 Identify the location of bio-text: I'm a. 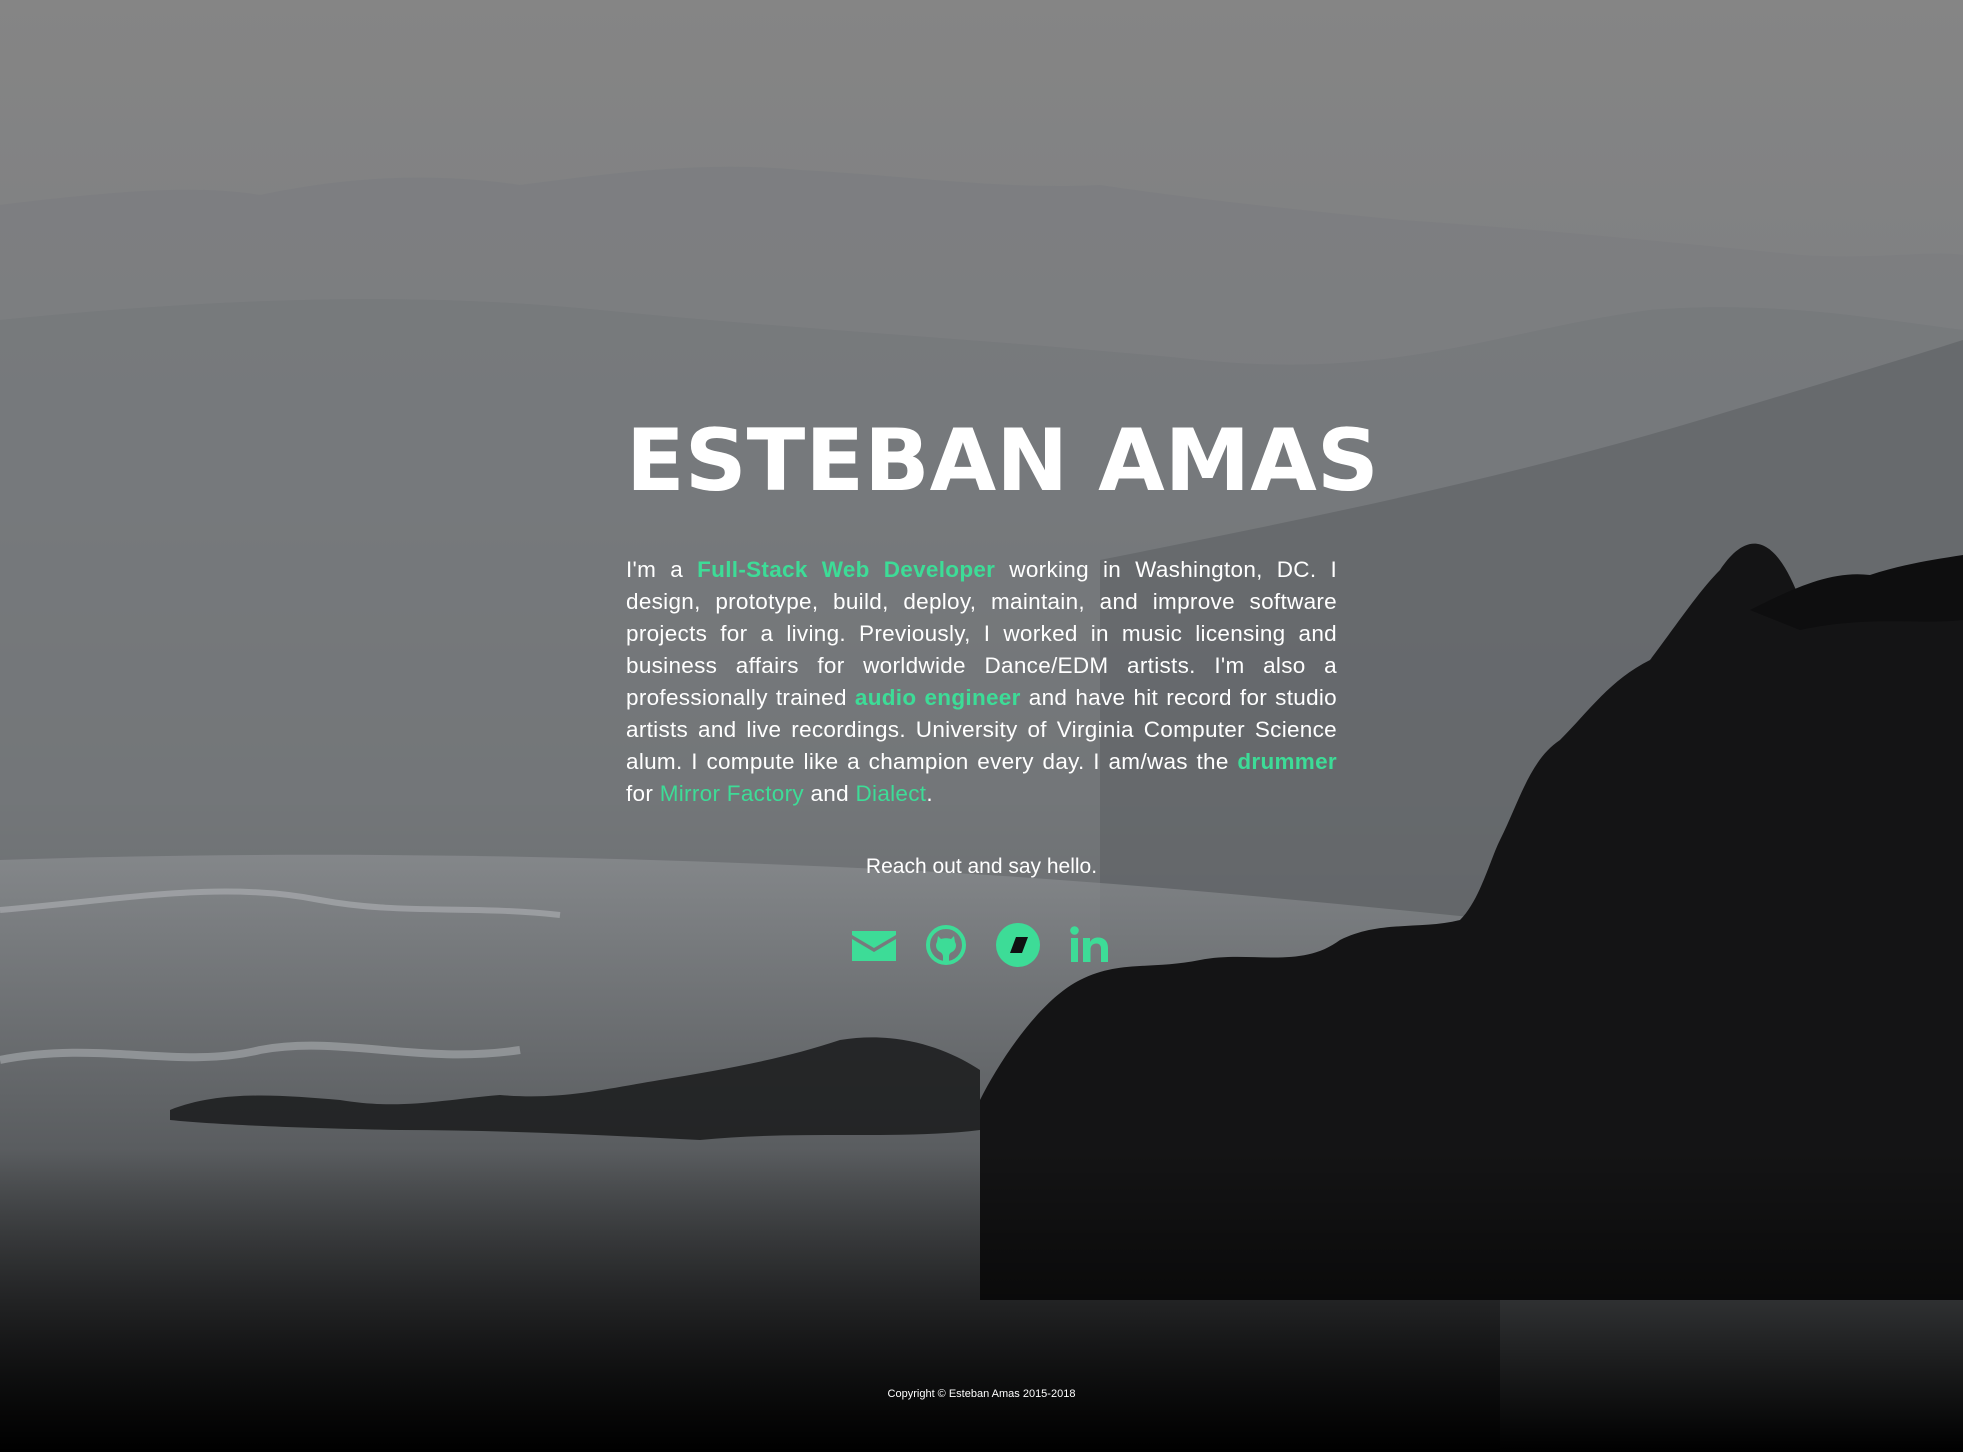
(662, 569).